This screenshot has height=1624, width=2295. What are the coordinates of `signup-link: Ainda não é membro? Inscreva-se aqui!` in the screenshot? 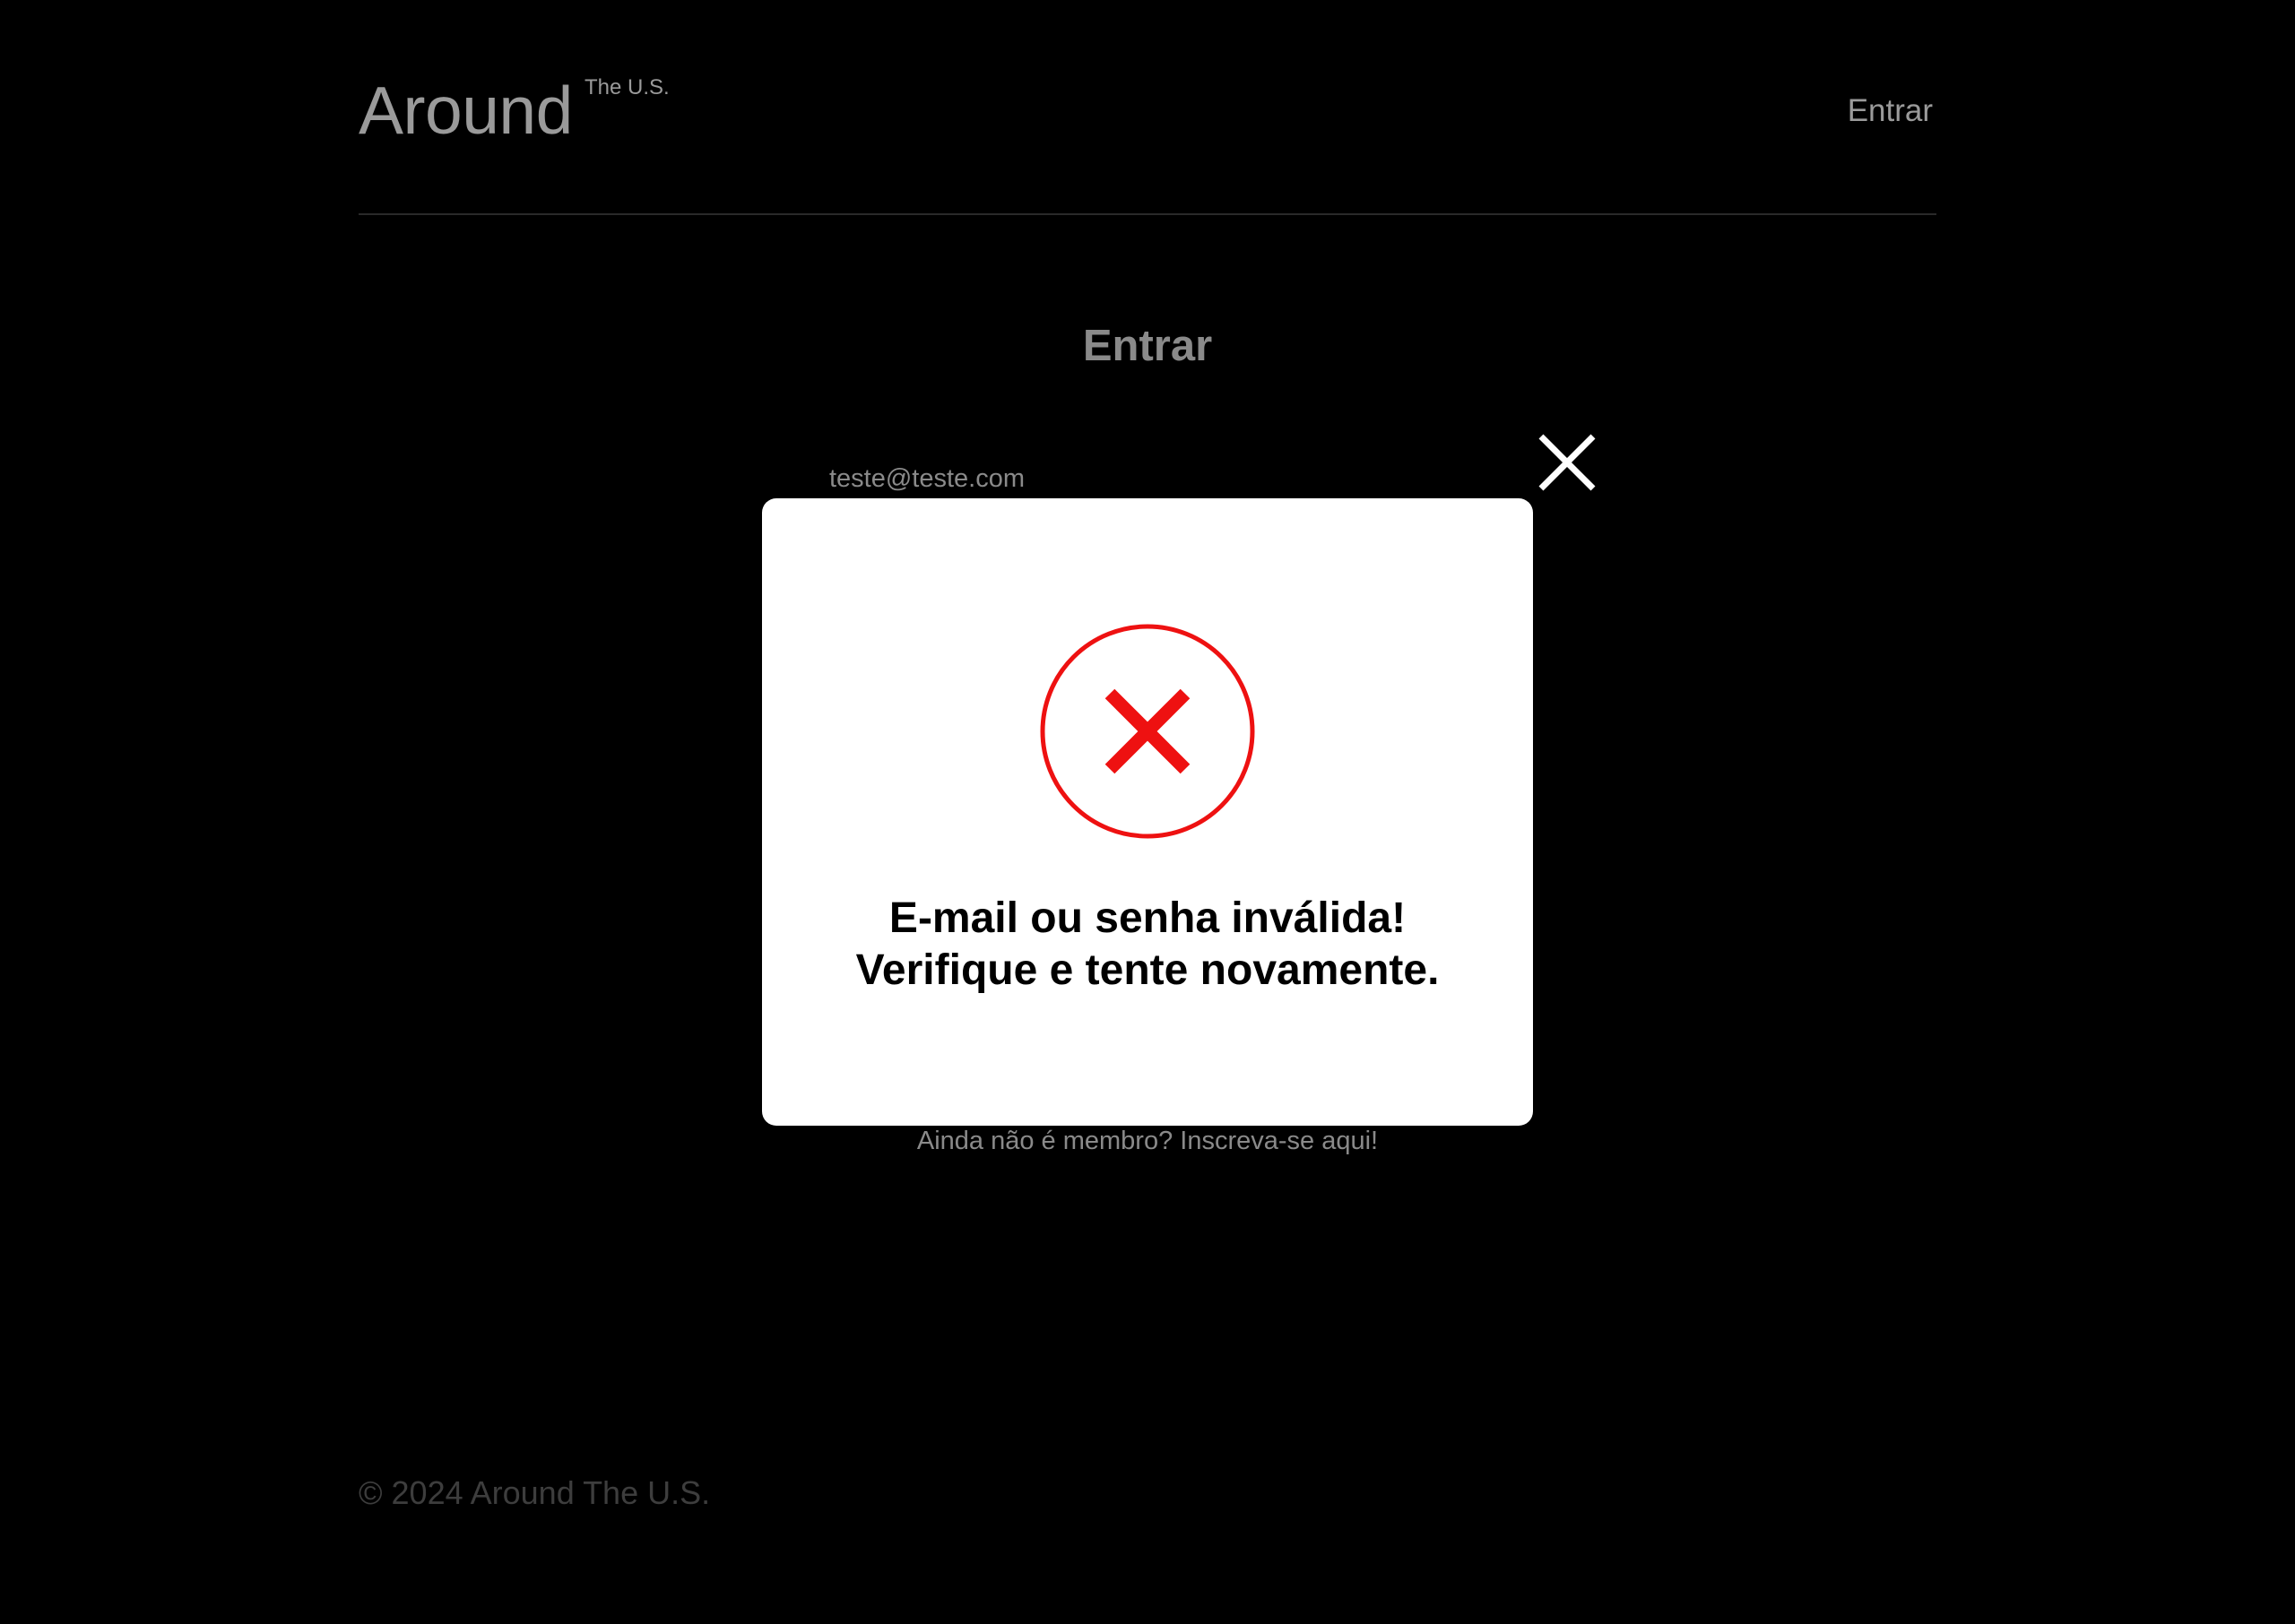 It's located at (1148, 1142).